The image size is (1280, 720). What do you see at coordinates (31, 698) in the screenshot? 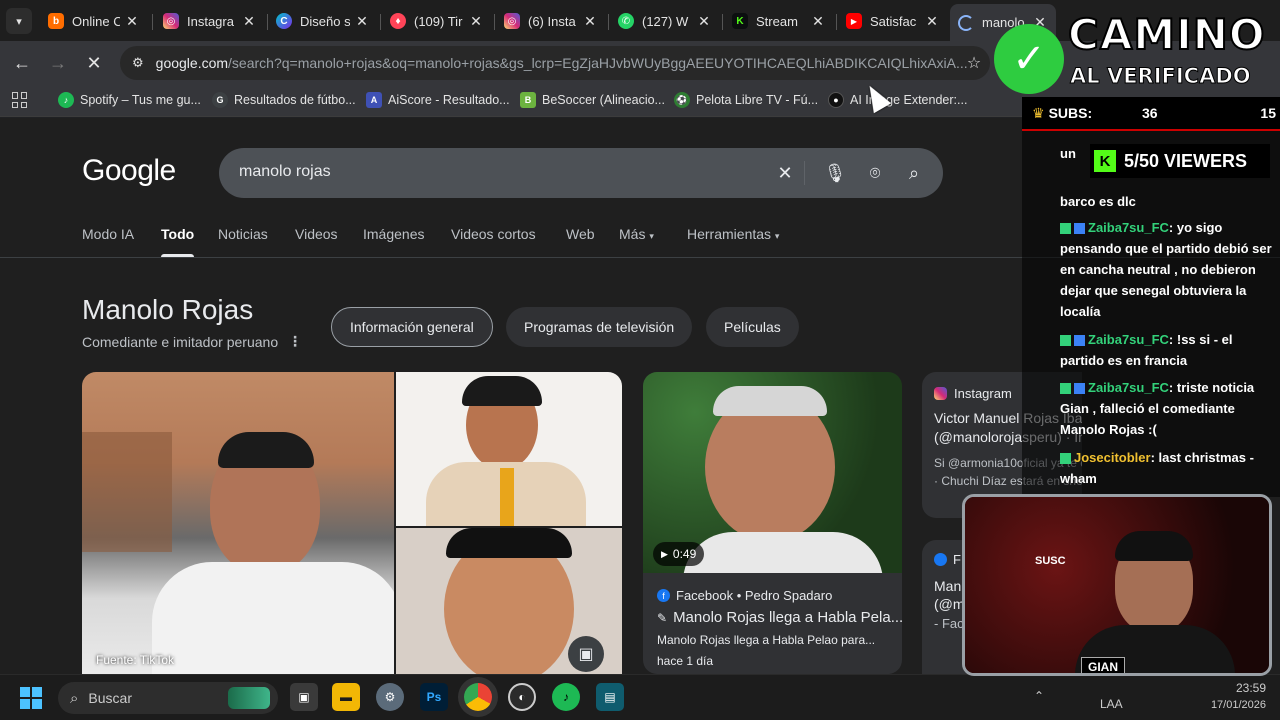
I see `windows-start-icon` at bounding box center [31, 698].